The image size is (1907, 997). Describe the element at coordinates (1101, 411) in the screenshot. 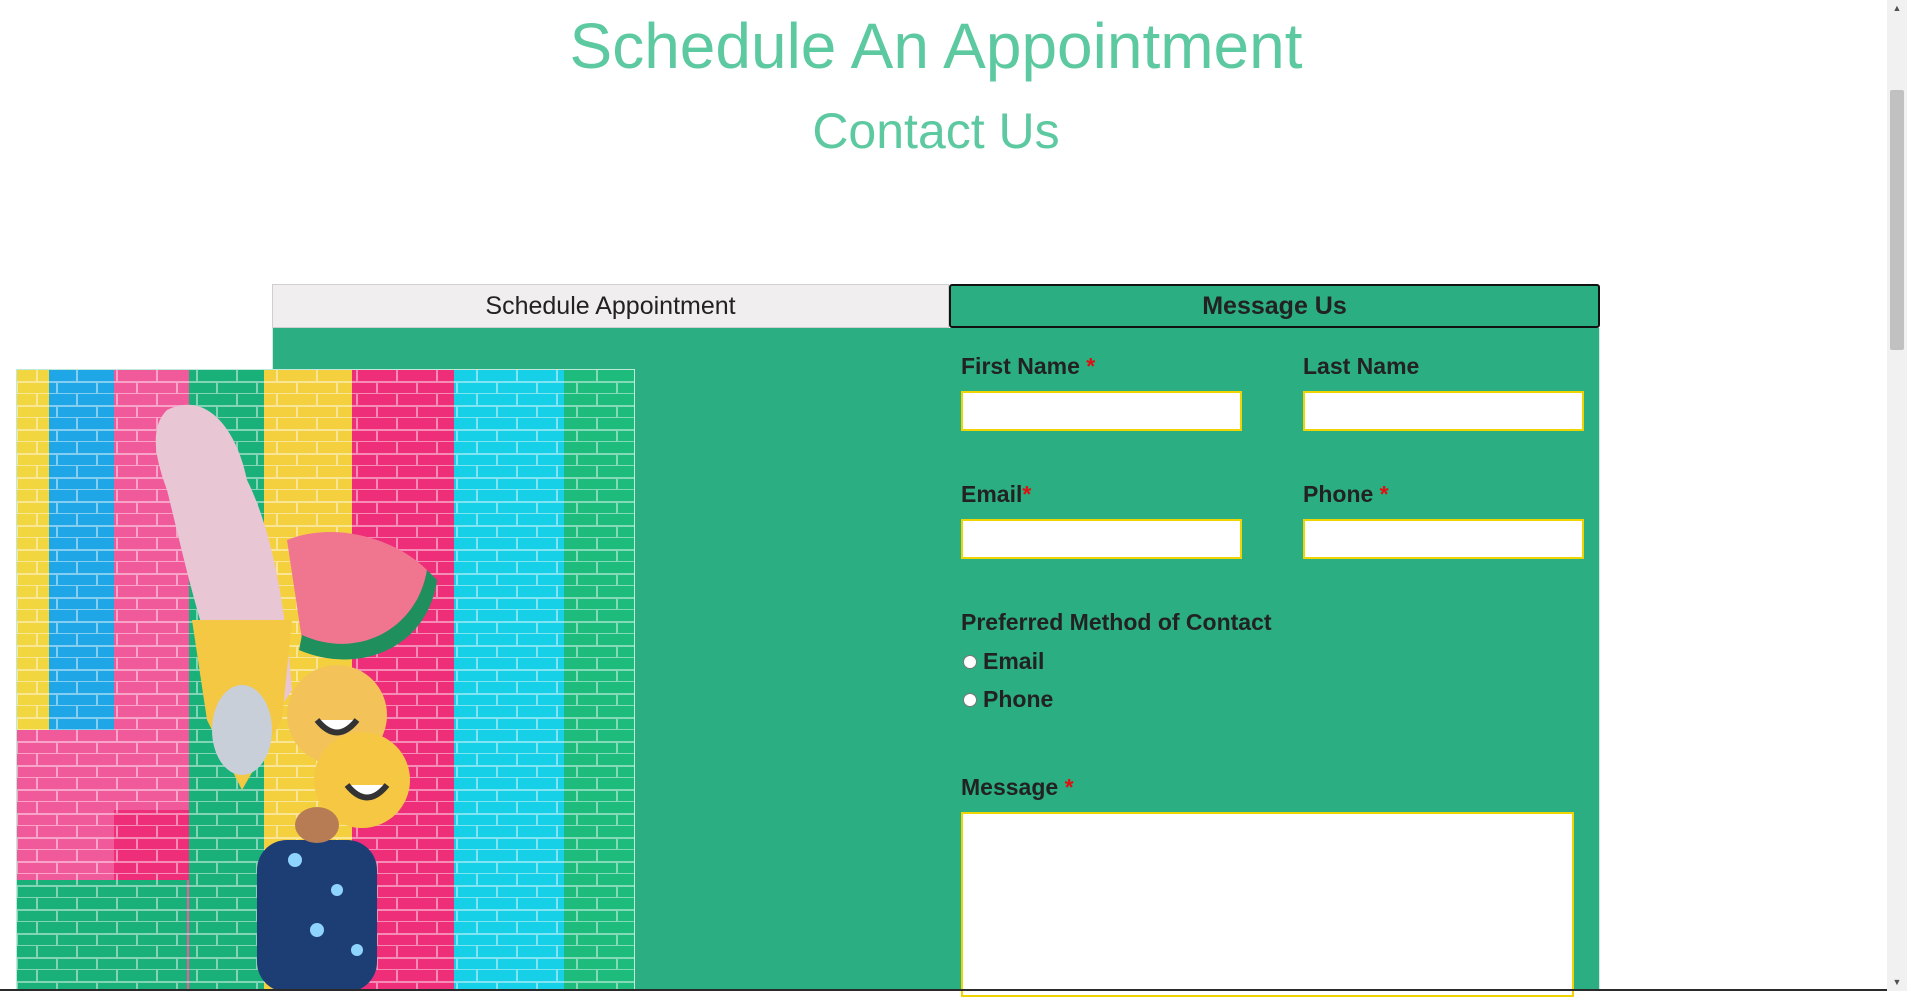

I see `first-name-field` at that location.